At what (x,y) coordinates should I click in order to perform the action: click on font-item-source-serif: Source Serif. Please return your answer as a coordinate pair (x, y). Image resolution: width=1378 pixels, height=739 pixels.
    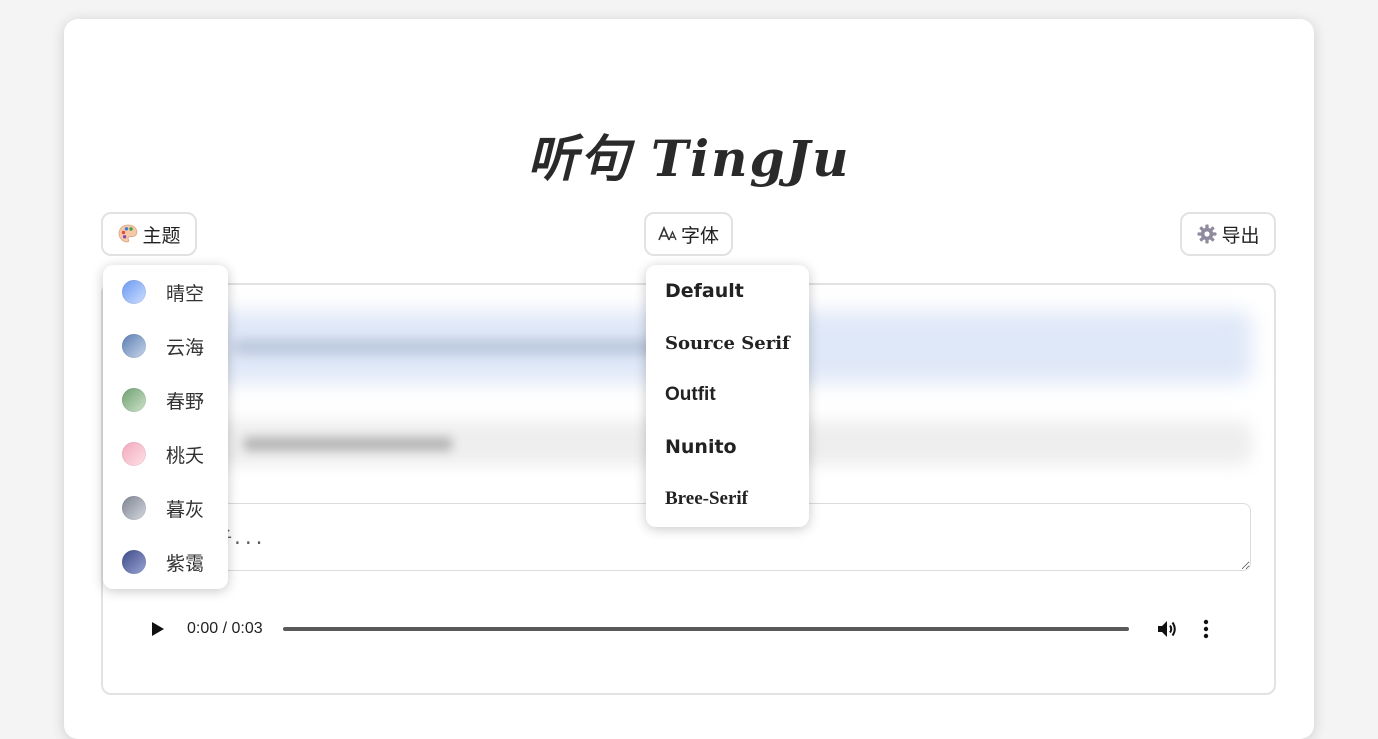
    Looking at the image, I should click on (727, 343).